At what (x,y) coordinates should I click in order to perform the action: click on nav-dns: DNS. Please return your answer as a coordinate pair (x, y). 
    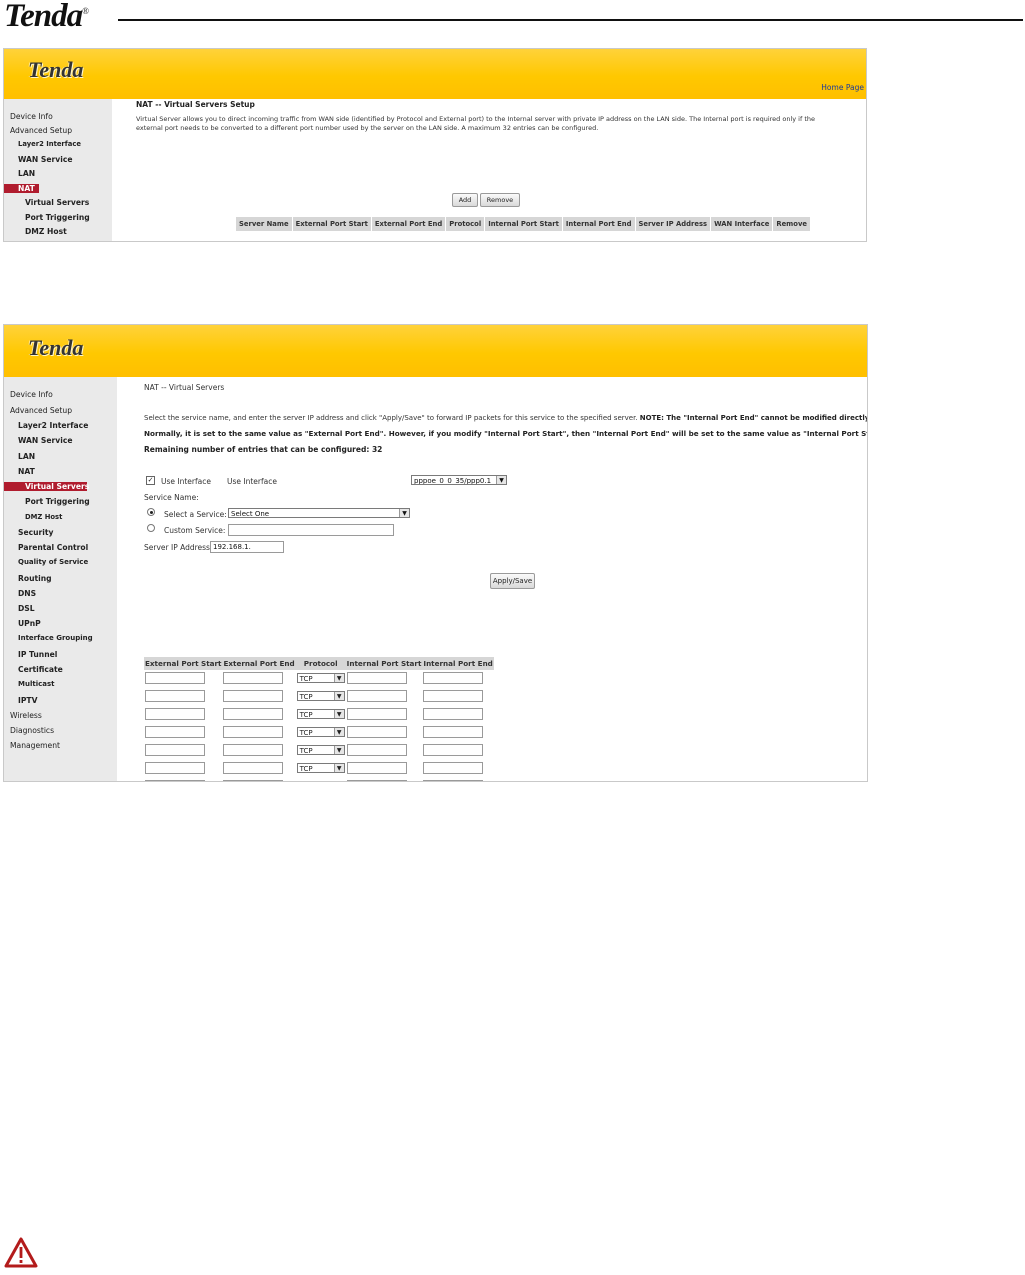
    Looking at the image, I should click on (27, 593).